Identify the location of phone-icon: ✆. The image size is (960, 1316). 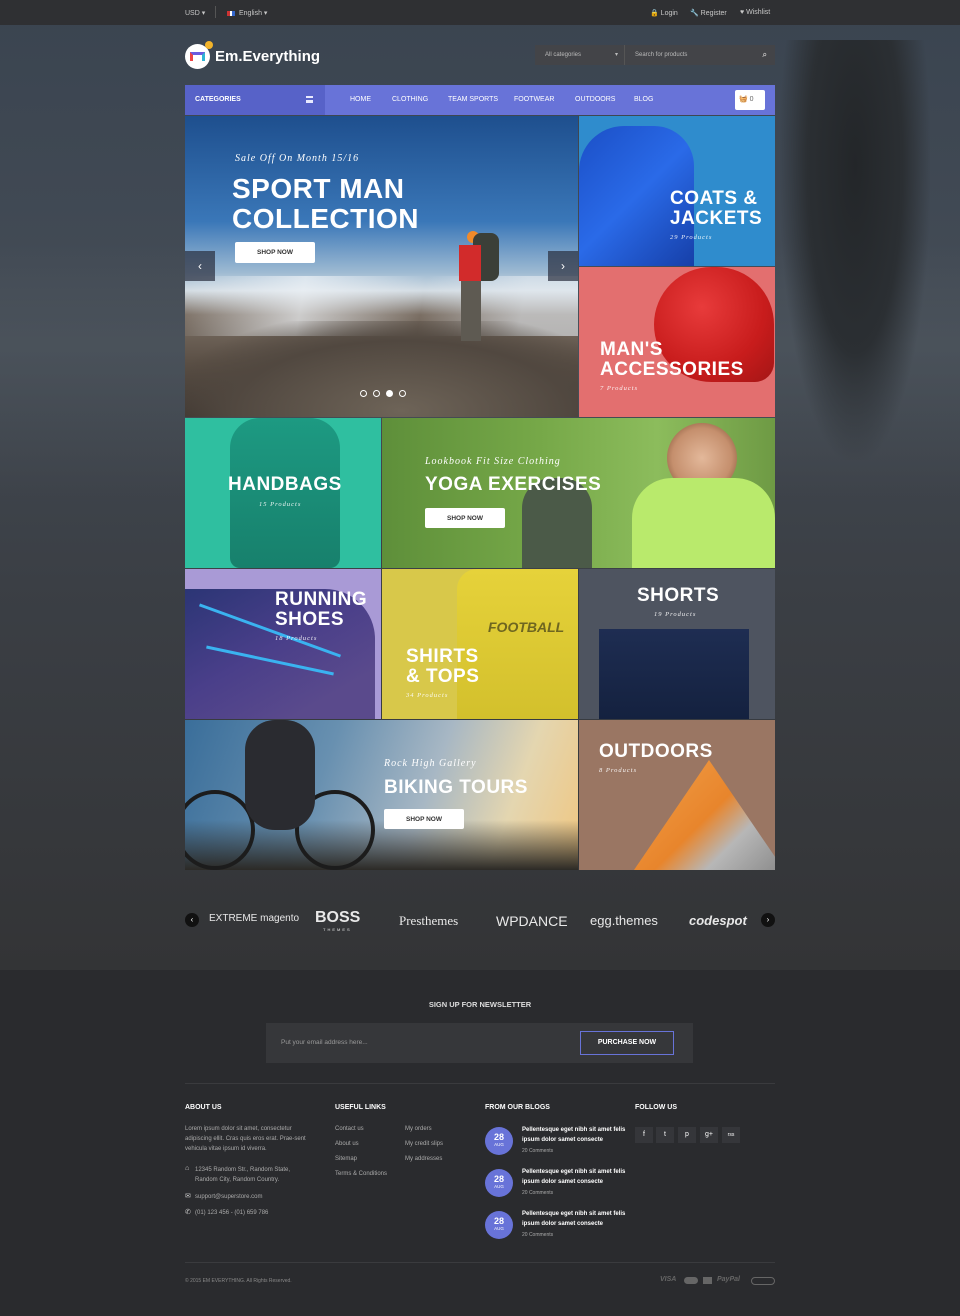
(188, 1212).